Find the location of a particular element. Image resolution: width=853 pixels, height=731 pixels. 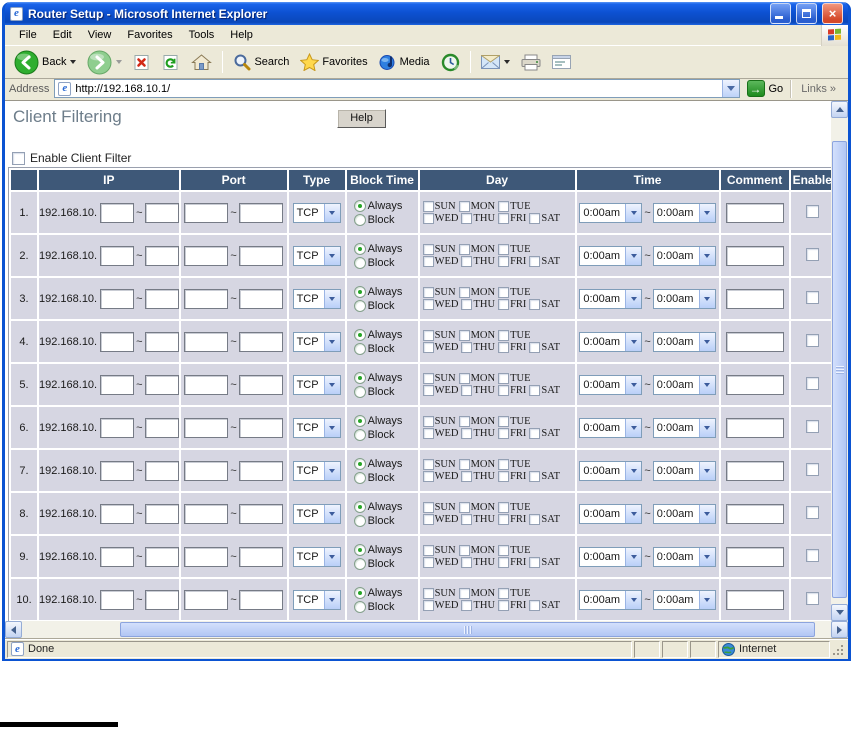

forward-button is located at coordinates (104, 62).